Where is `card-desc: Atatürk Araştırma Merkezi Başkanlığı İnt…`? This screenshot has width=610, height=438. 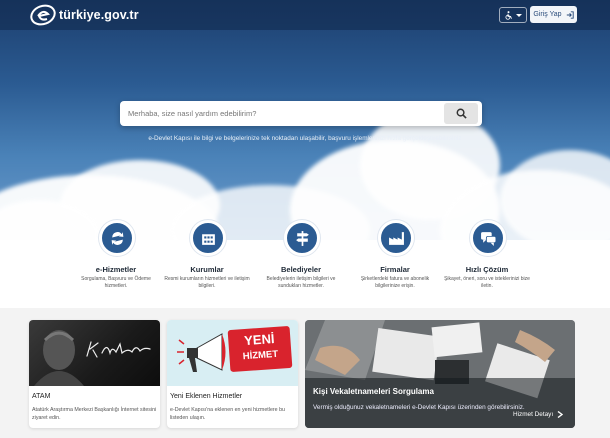
card-desc: Atatürk Araştırma Merkezi Başkanlığı İnt… is located at coordinates (94, 414).